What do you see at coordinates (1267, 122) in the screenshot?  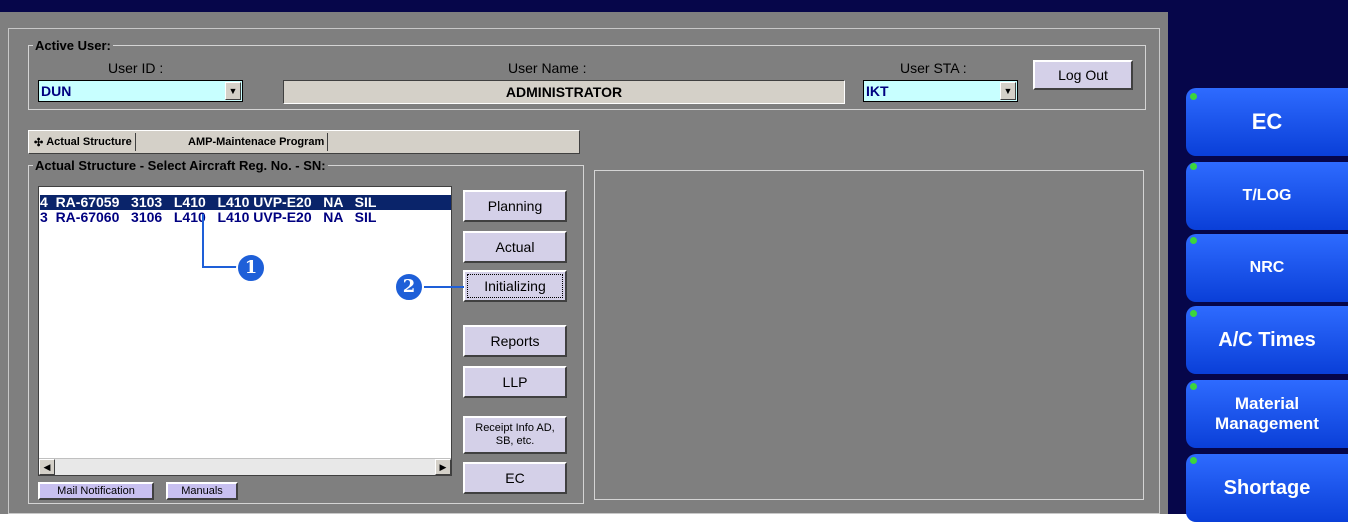 I see `side-nav-ec: EC` at bounding box center [1267, 122].